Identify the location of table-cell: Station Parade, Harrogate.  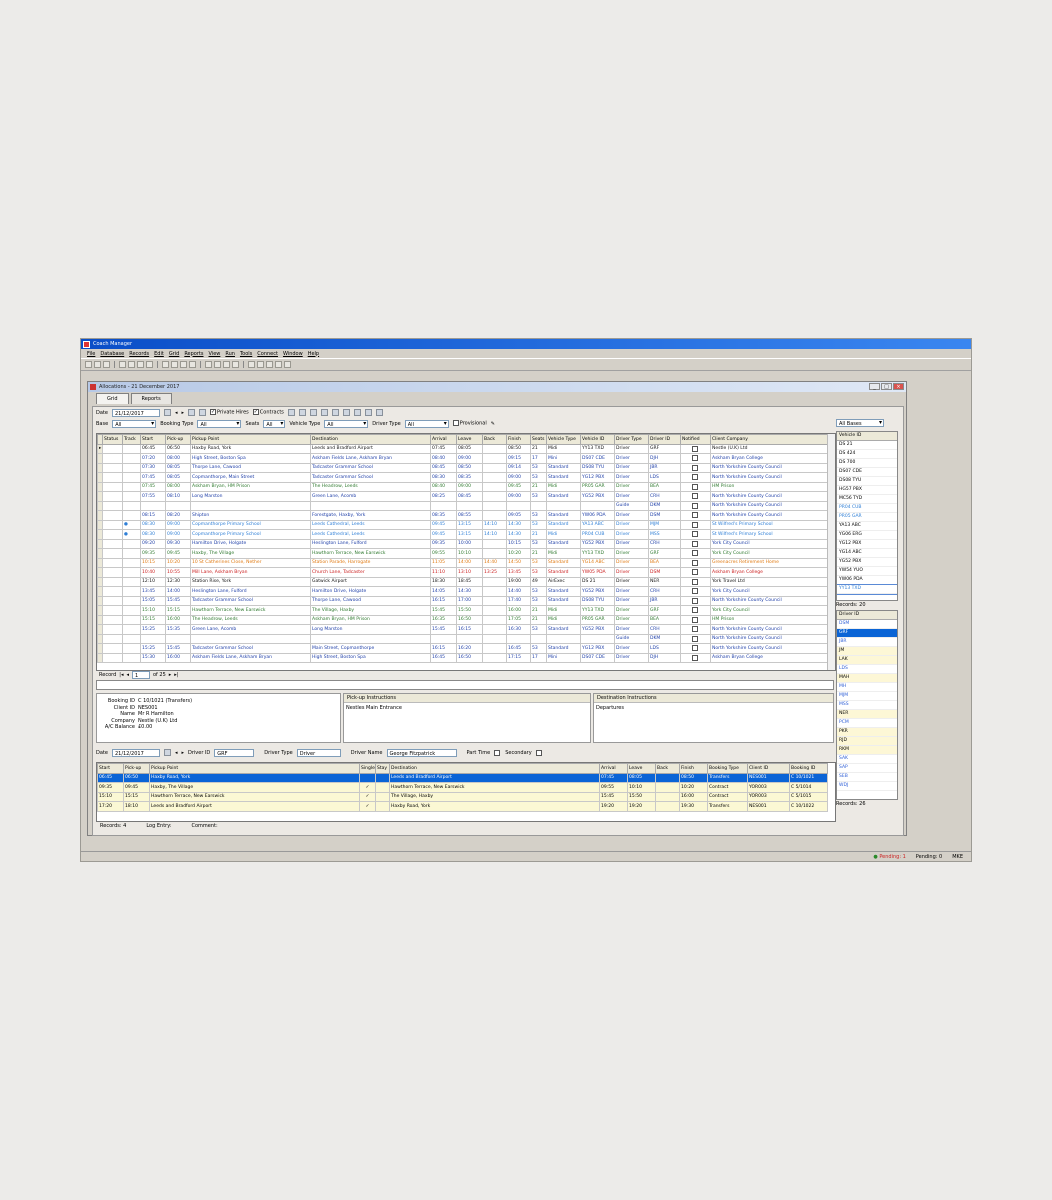
(370, 562).